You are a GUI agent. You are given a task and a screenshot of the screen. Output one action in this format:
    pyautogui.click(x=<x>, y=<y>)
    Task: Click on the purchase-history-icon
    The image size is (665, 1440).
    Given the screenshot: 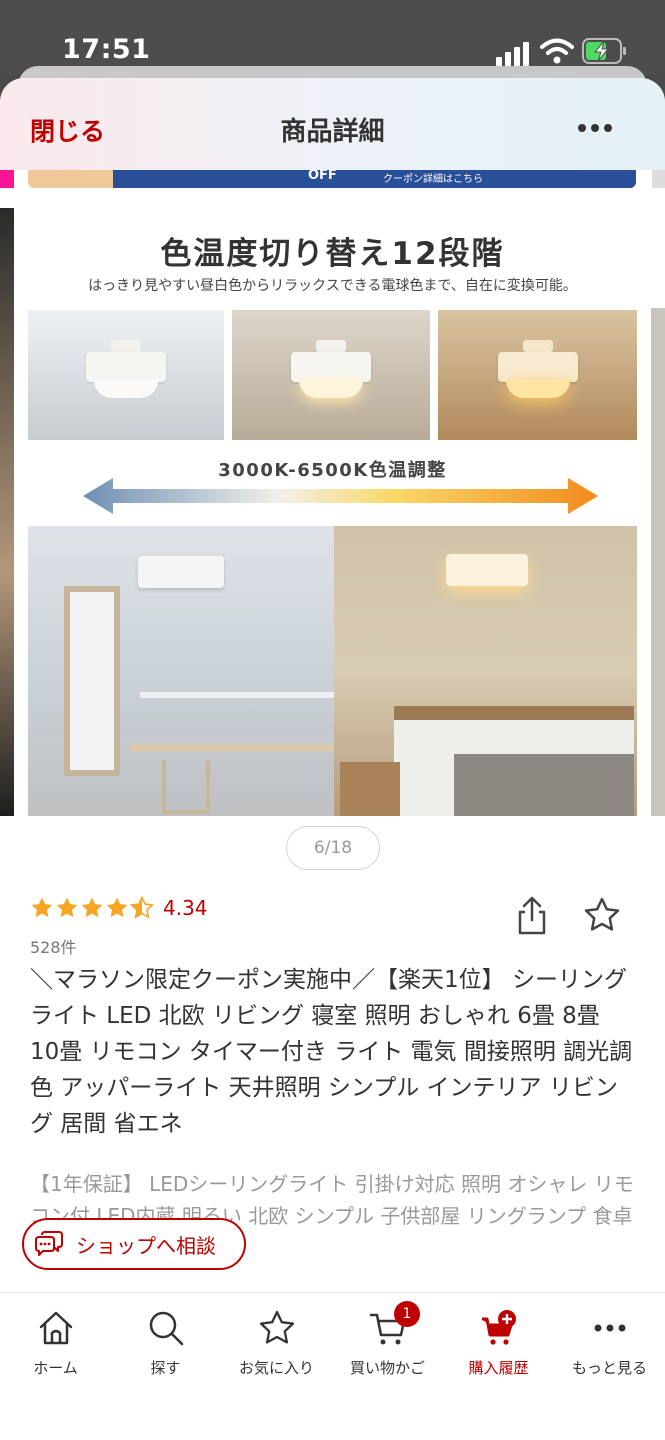 What is the action you would take?
    pyautogui.click(x=498, y=1327)
    